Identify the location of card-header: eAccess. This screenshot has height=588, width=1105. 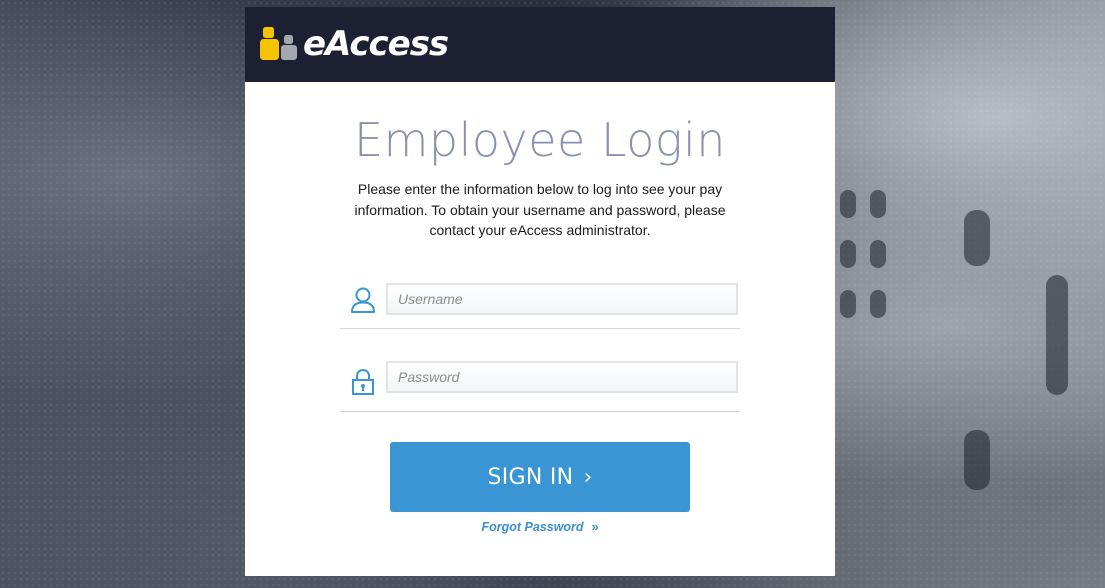
(540, 44).